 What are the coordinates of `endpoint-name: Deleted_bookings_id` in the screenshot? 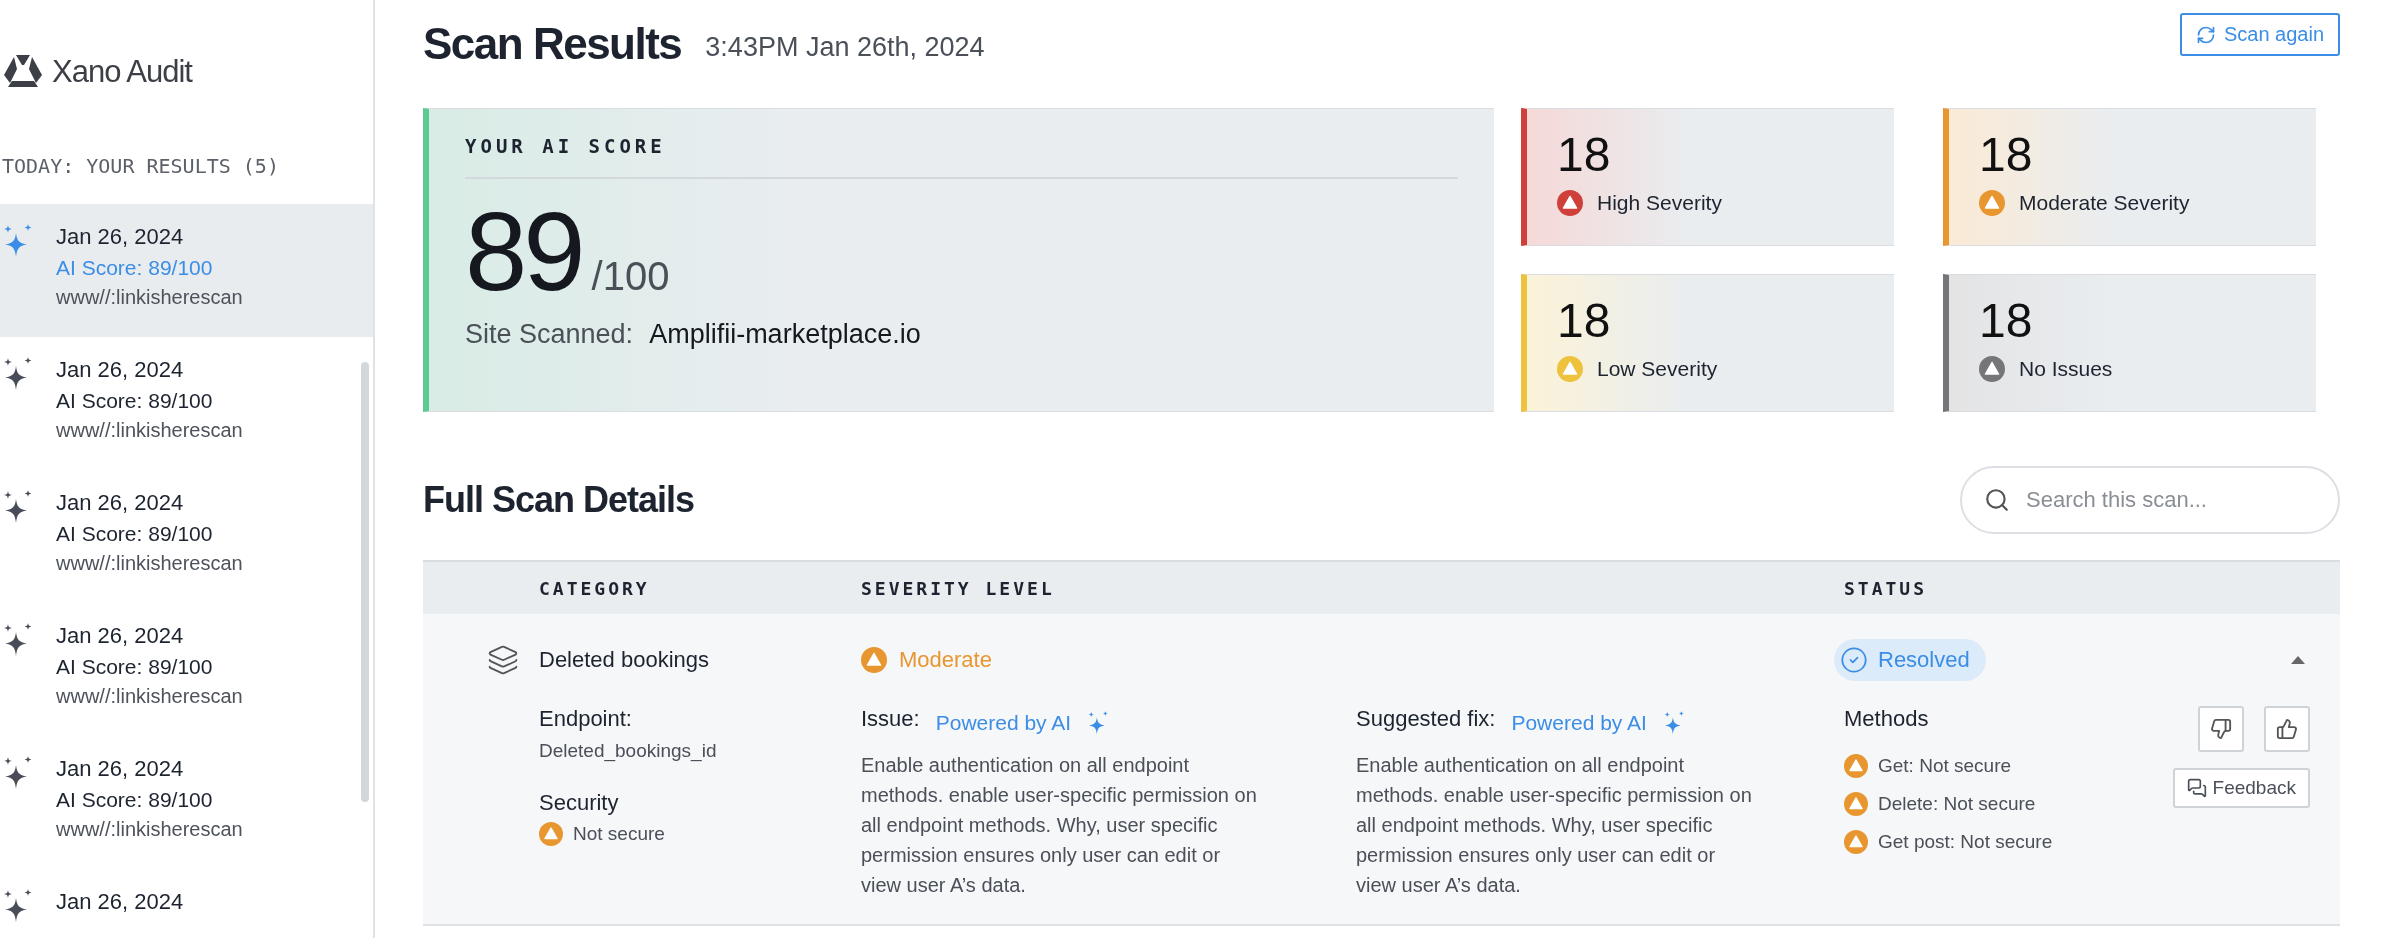 It's located at (628, 751).